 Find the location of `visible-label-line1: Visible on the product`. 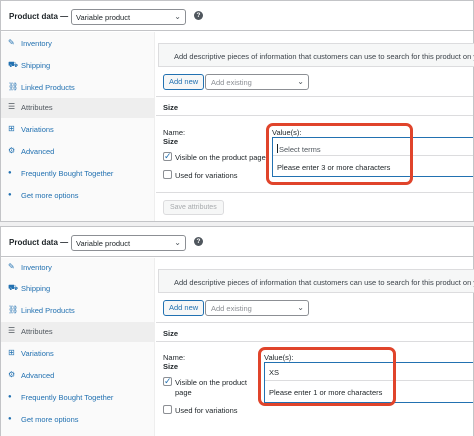

visible-label-line1: Visible on the product is located at coordinates (211, 382).